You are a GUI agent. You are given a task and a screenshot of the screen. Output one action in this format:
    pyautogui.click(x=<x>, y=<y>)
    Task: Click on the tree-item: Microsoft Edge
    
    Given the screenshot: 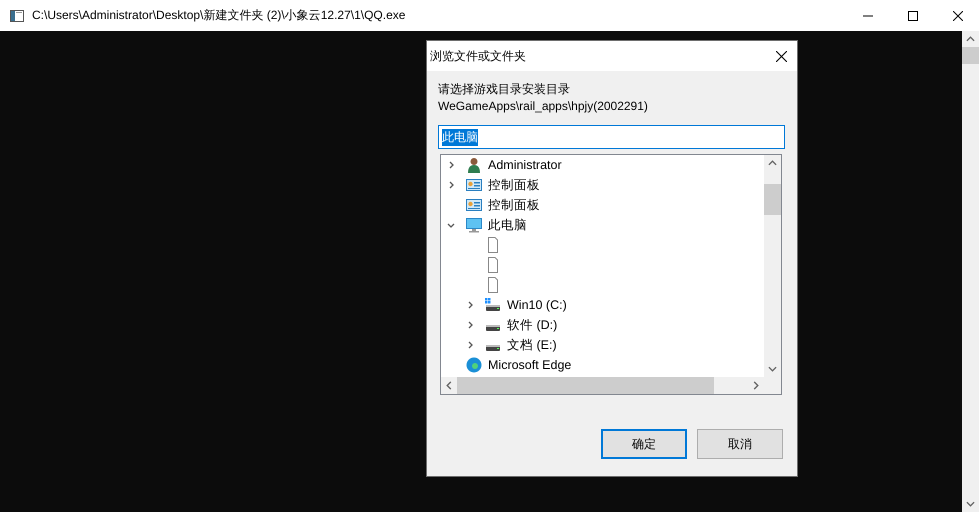 What is the action you would take?
    pyautogui.click(x=530, y=365)
    